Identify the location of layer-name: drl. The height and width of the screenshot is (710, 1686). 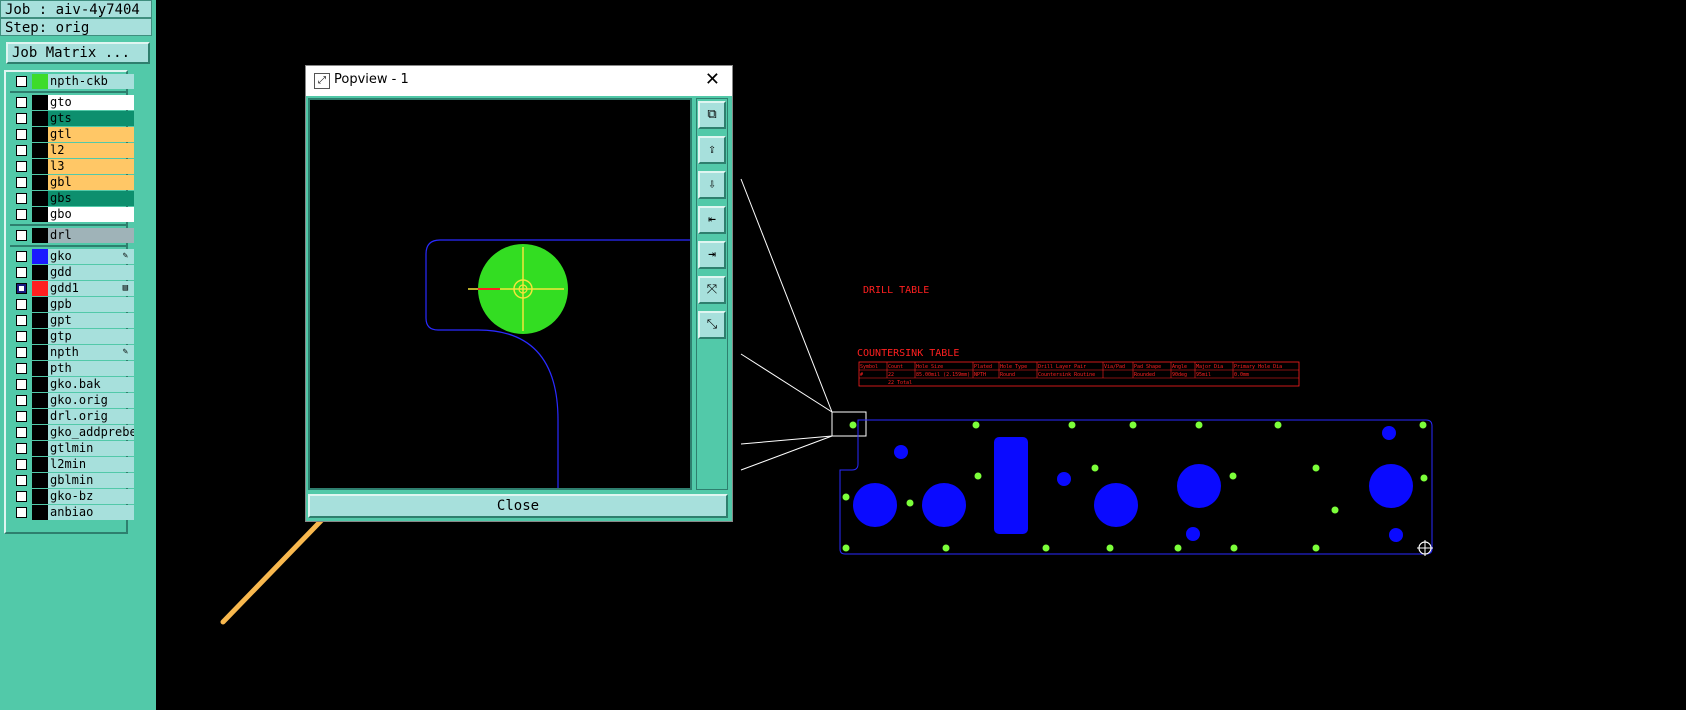
(91, 235).